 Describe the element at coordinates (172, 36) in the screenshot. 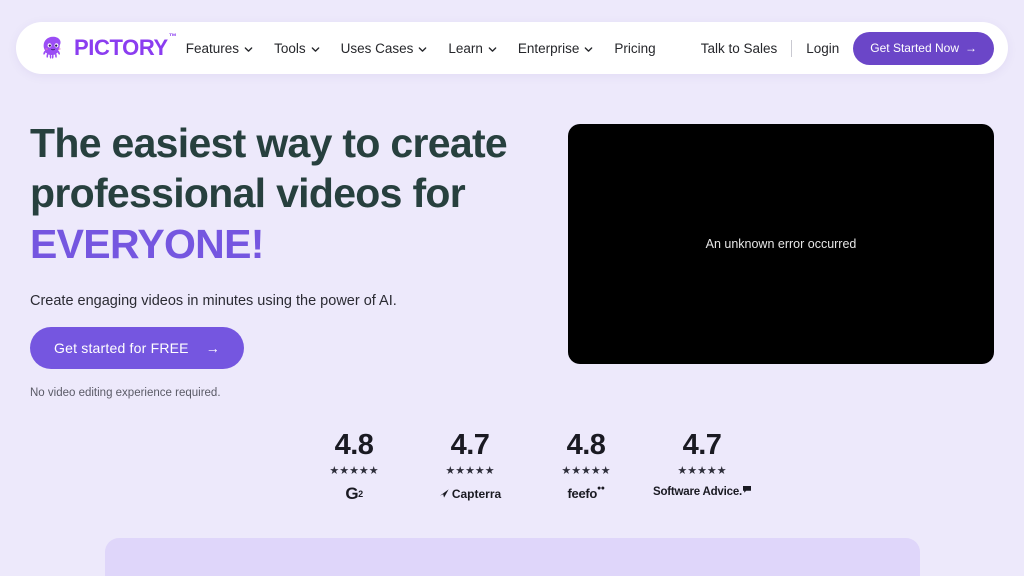

I see `trademark-symbol: ™` at that location.